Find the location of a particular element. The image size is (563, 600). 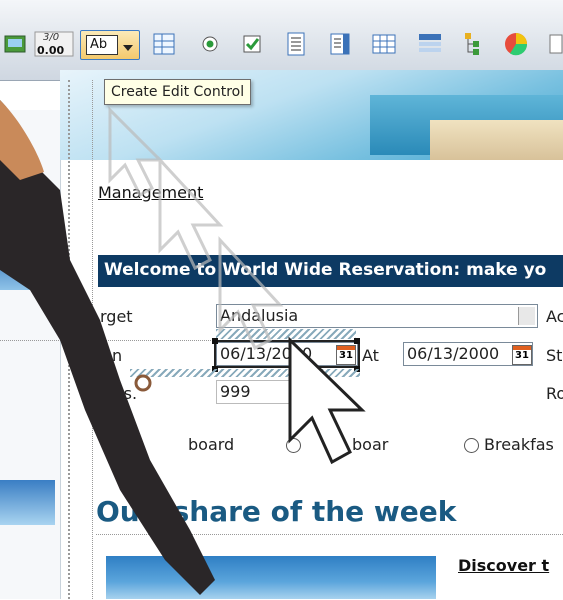

form-tool-button is located at coordinates (430, 44).